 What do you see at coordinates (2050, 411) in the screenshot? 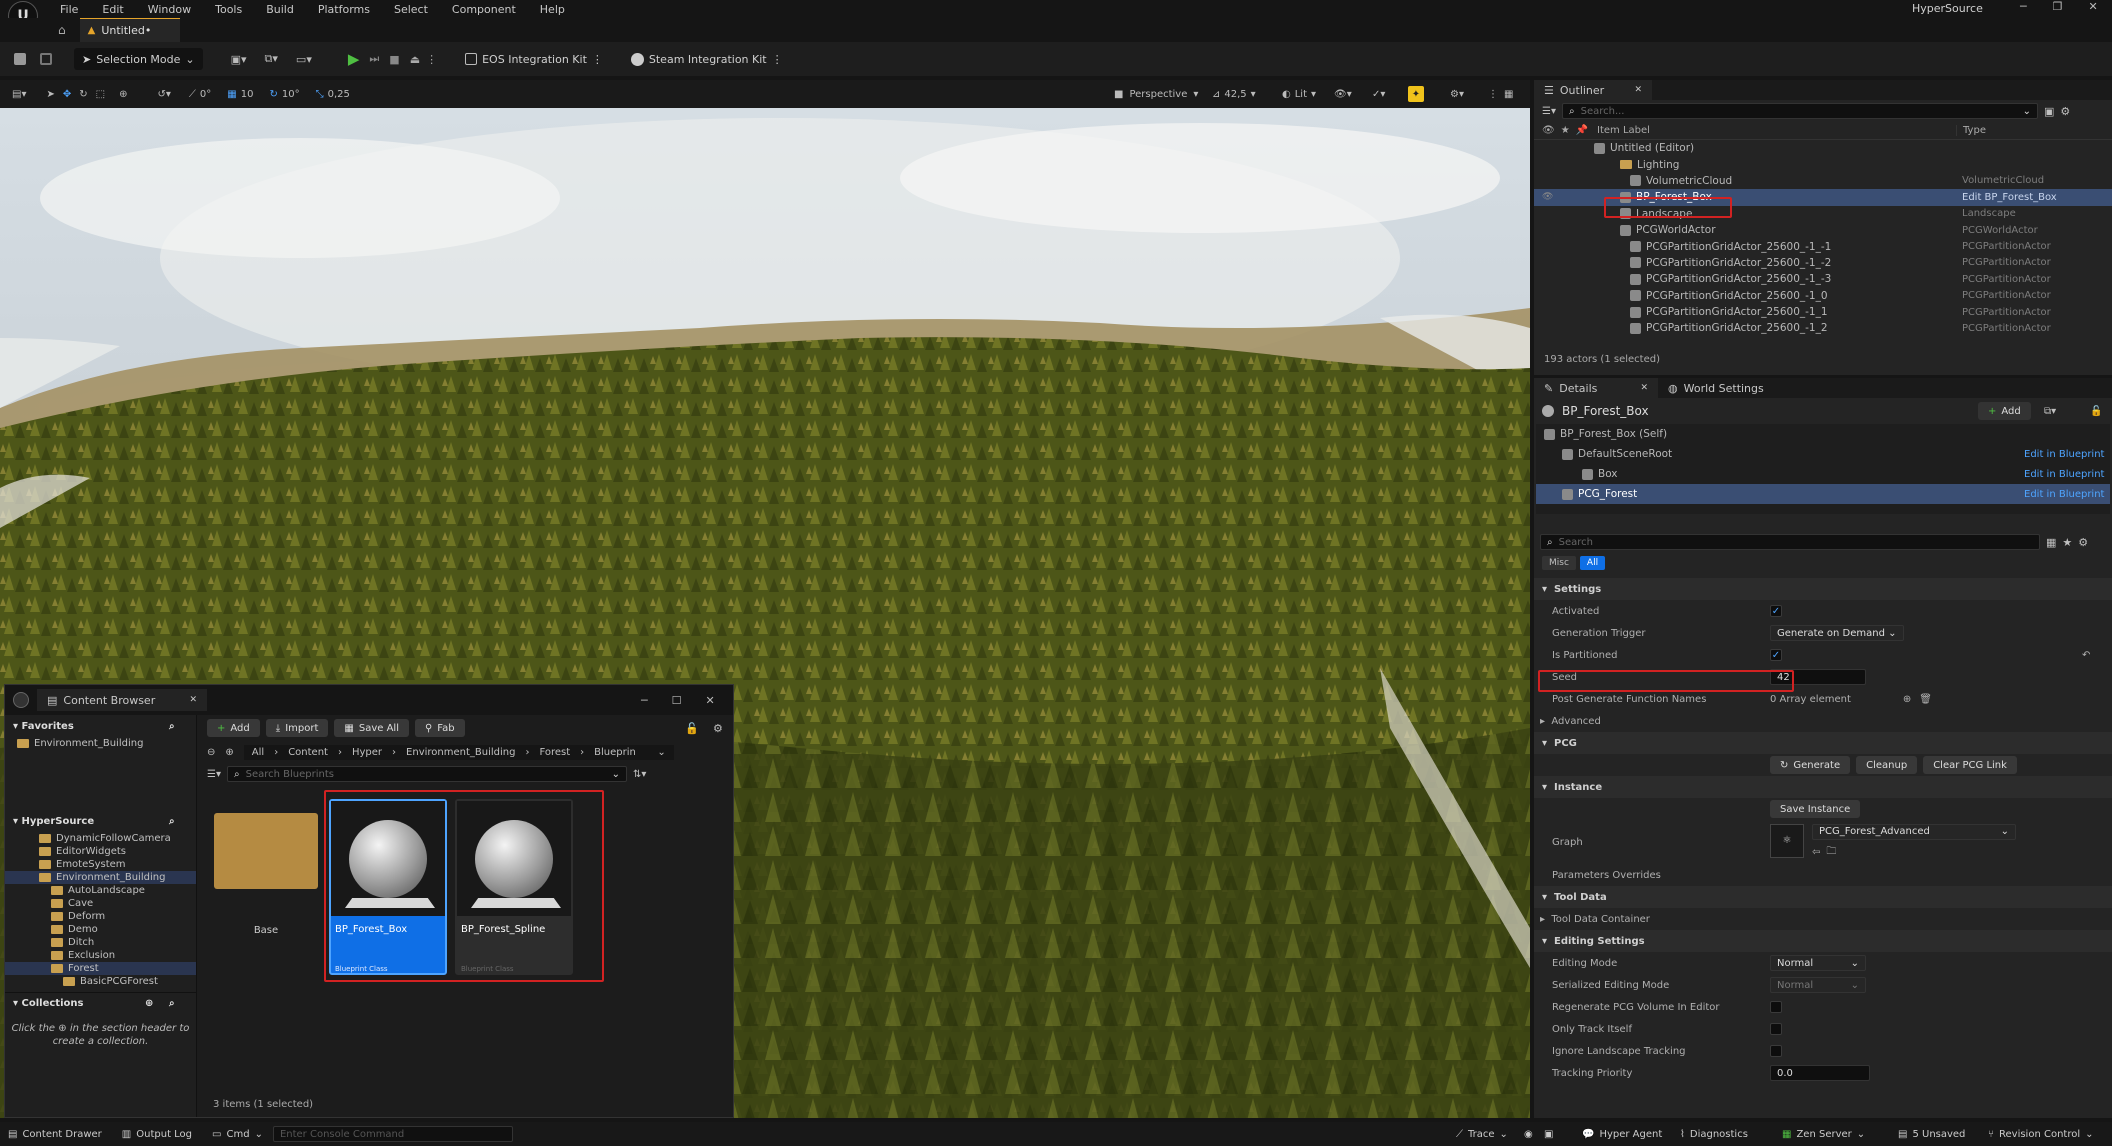
I see `blueprint-options-icon: ⧉▾` at bounding box center [2050, 411].